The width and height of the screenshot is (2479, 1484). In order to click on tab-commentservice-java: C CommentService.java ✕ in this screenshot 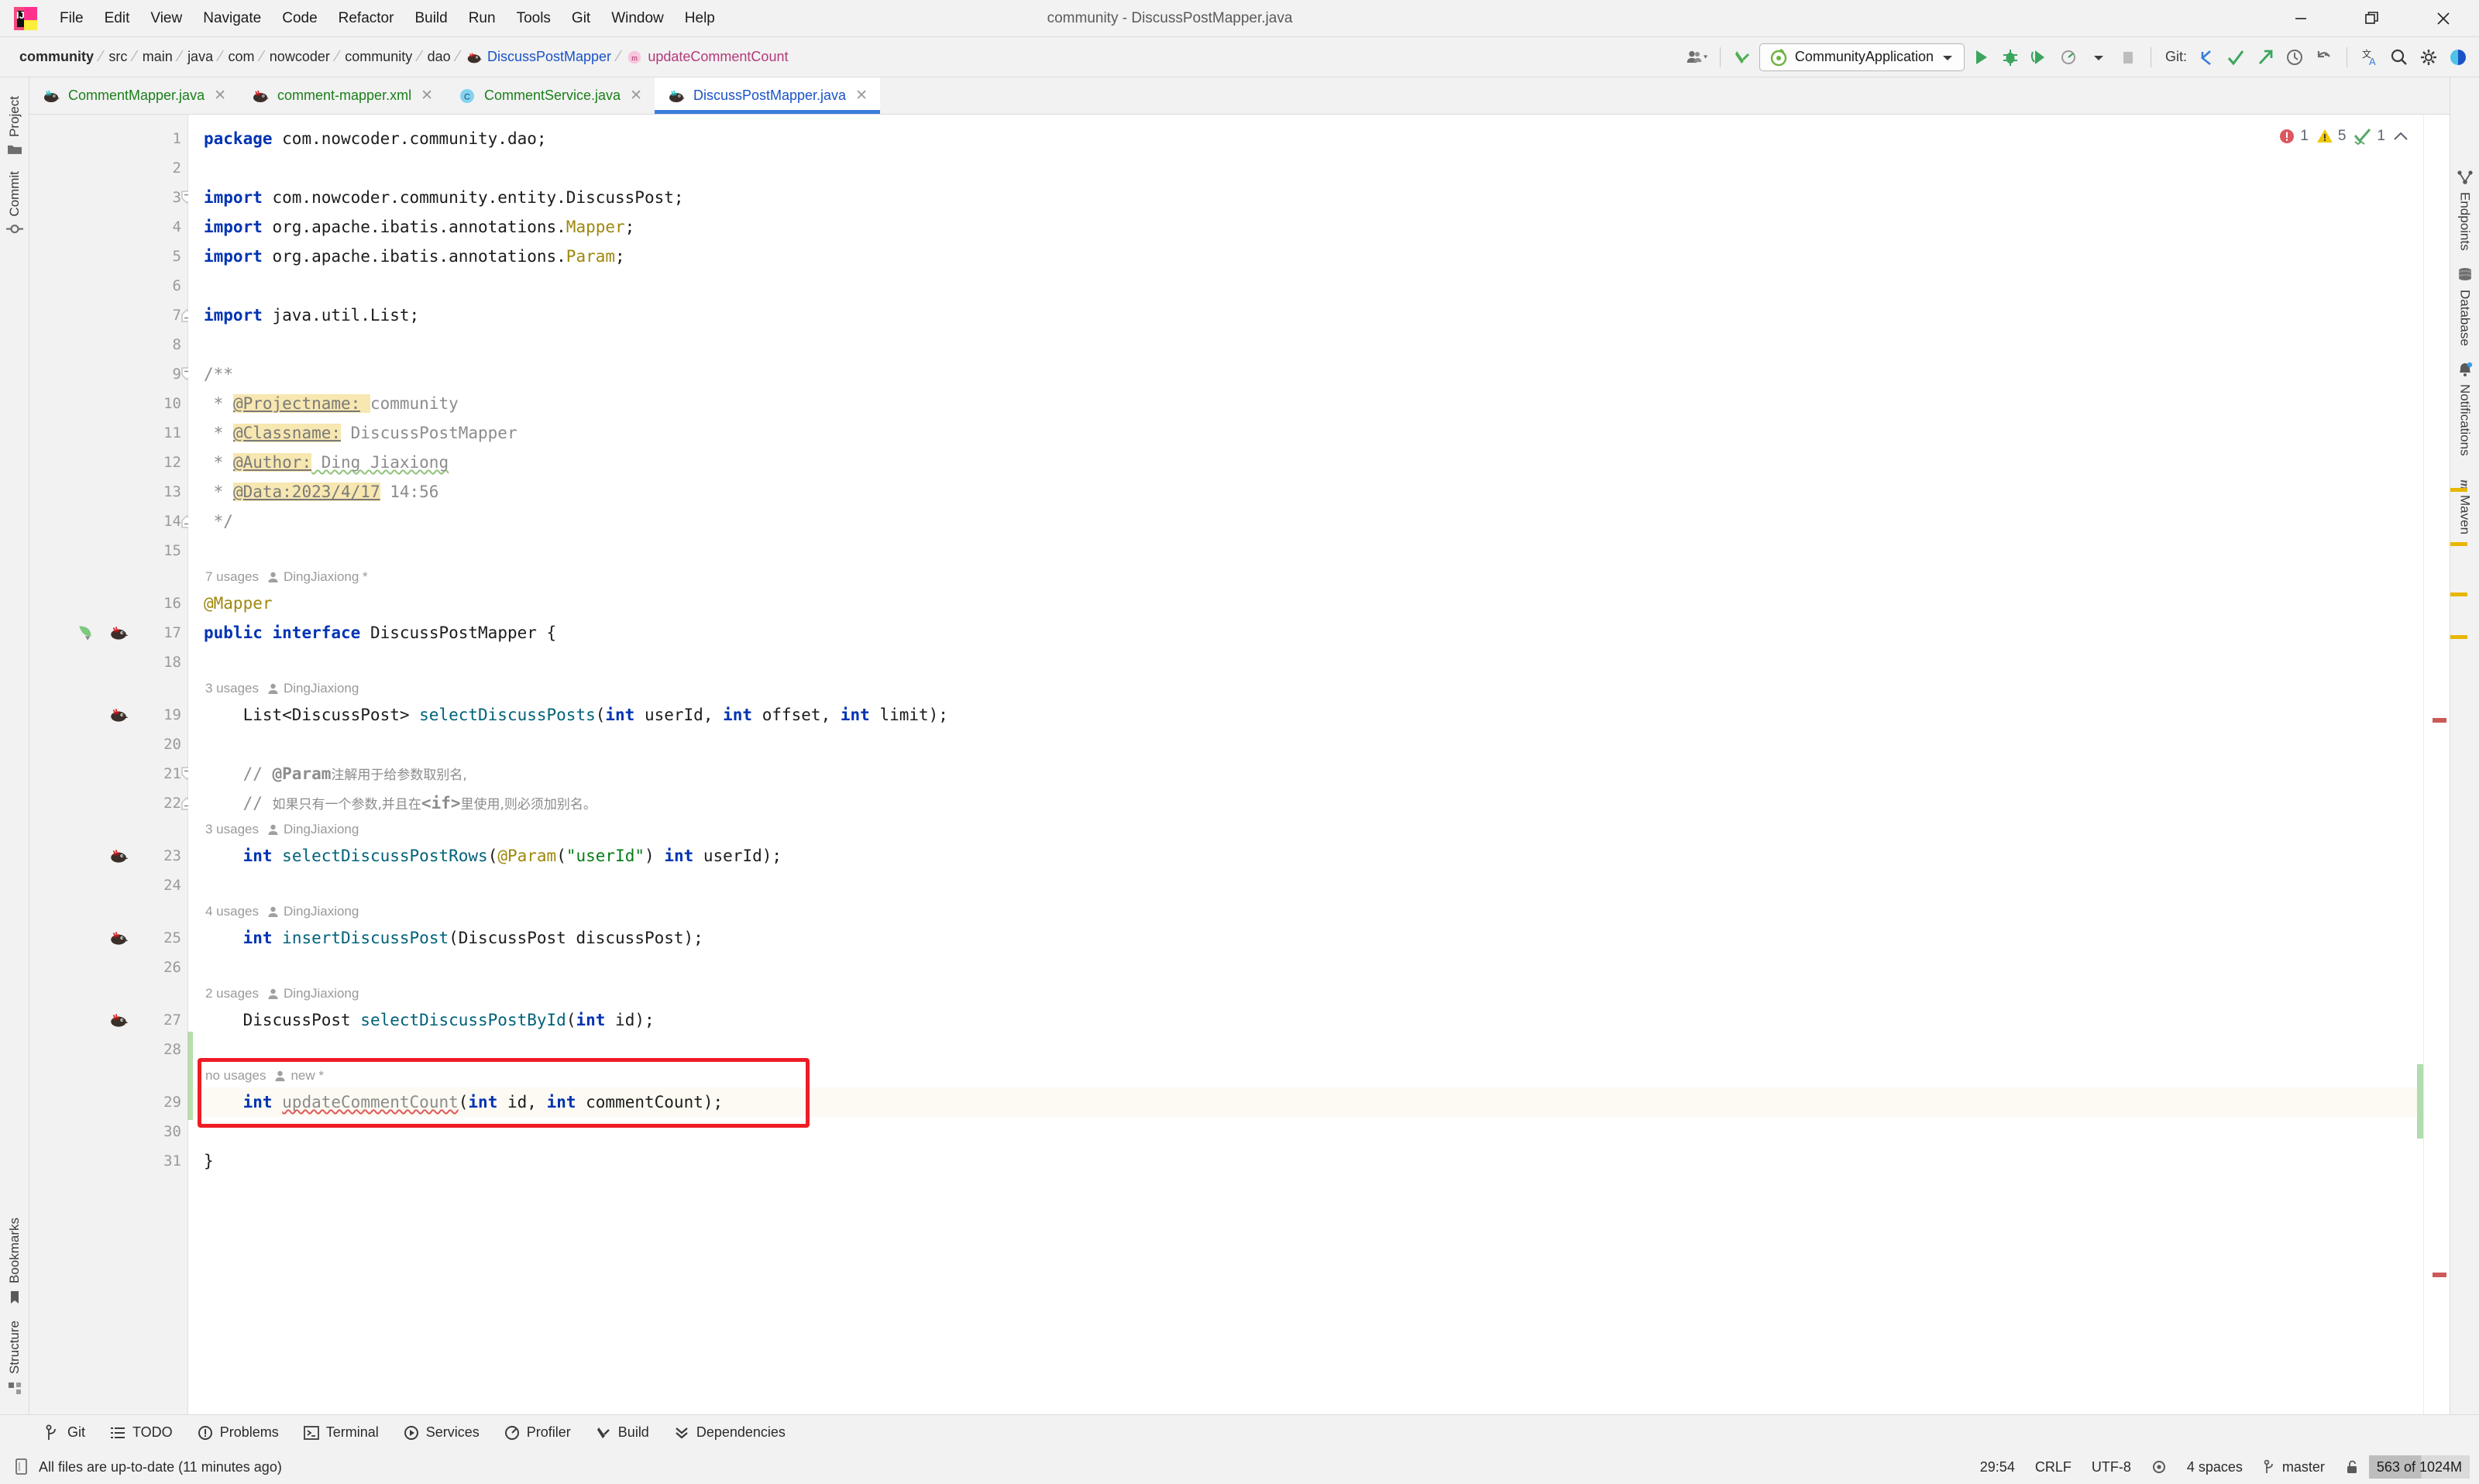, I will do `click(550, 95)`.